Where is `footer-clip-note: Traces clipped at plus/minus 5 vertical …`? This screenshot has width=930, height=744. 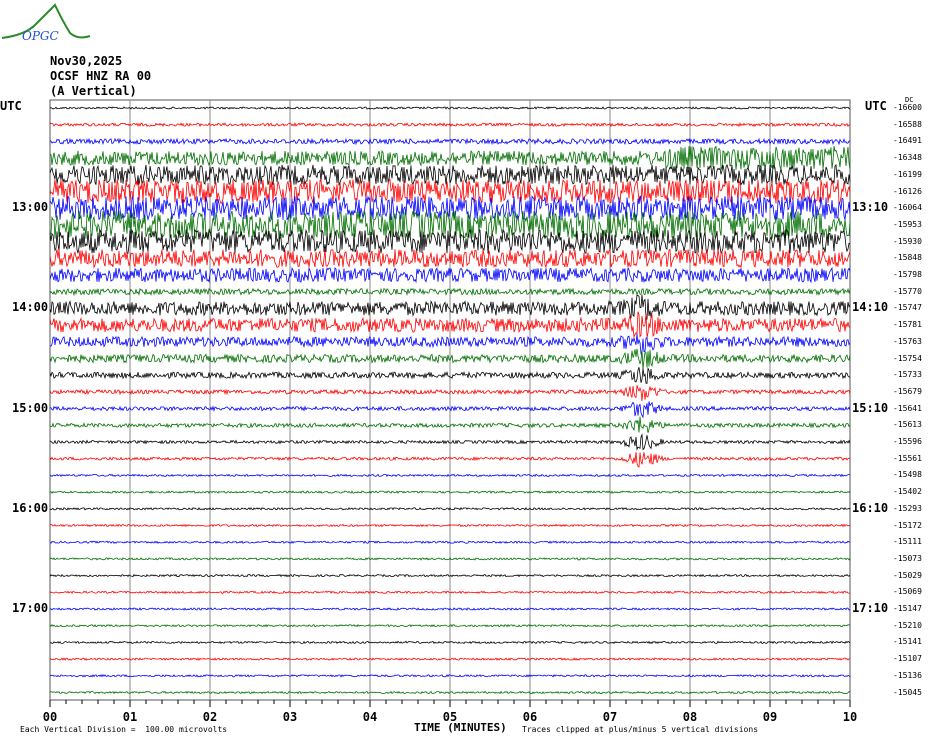 footer-clip-note: Traces clipped at plus/minus 5 vertical … is located at coordinates (640, 729).